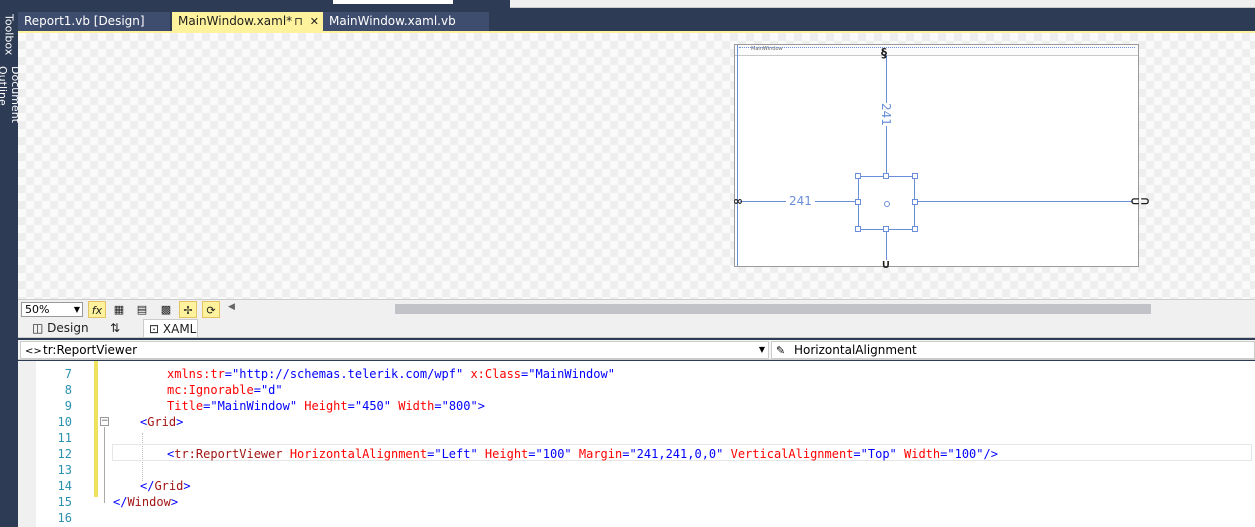 Image resolution: width=1255 pixels, height=527 pixels. I want to click on grid-icon: ▦, so click(119, 309).